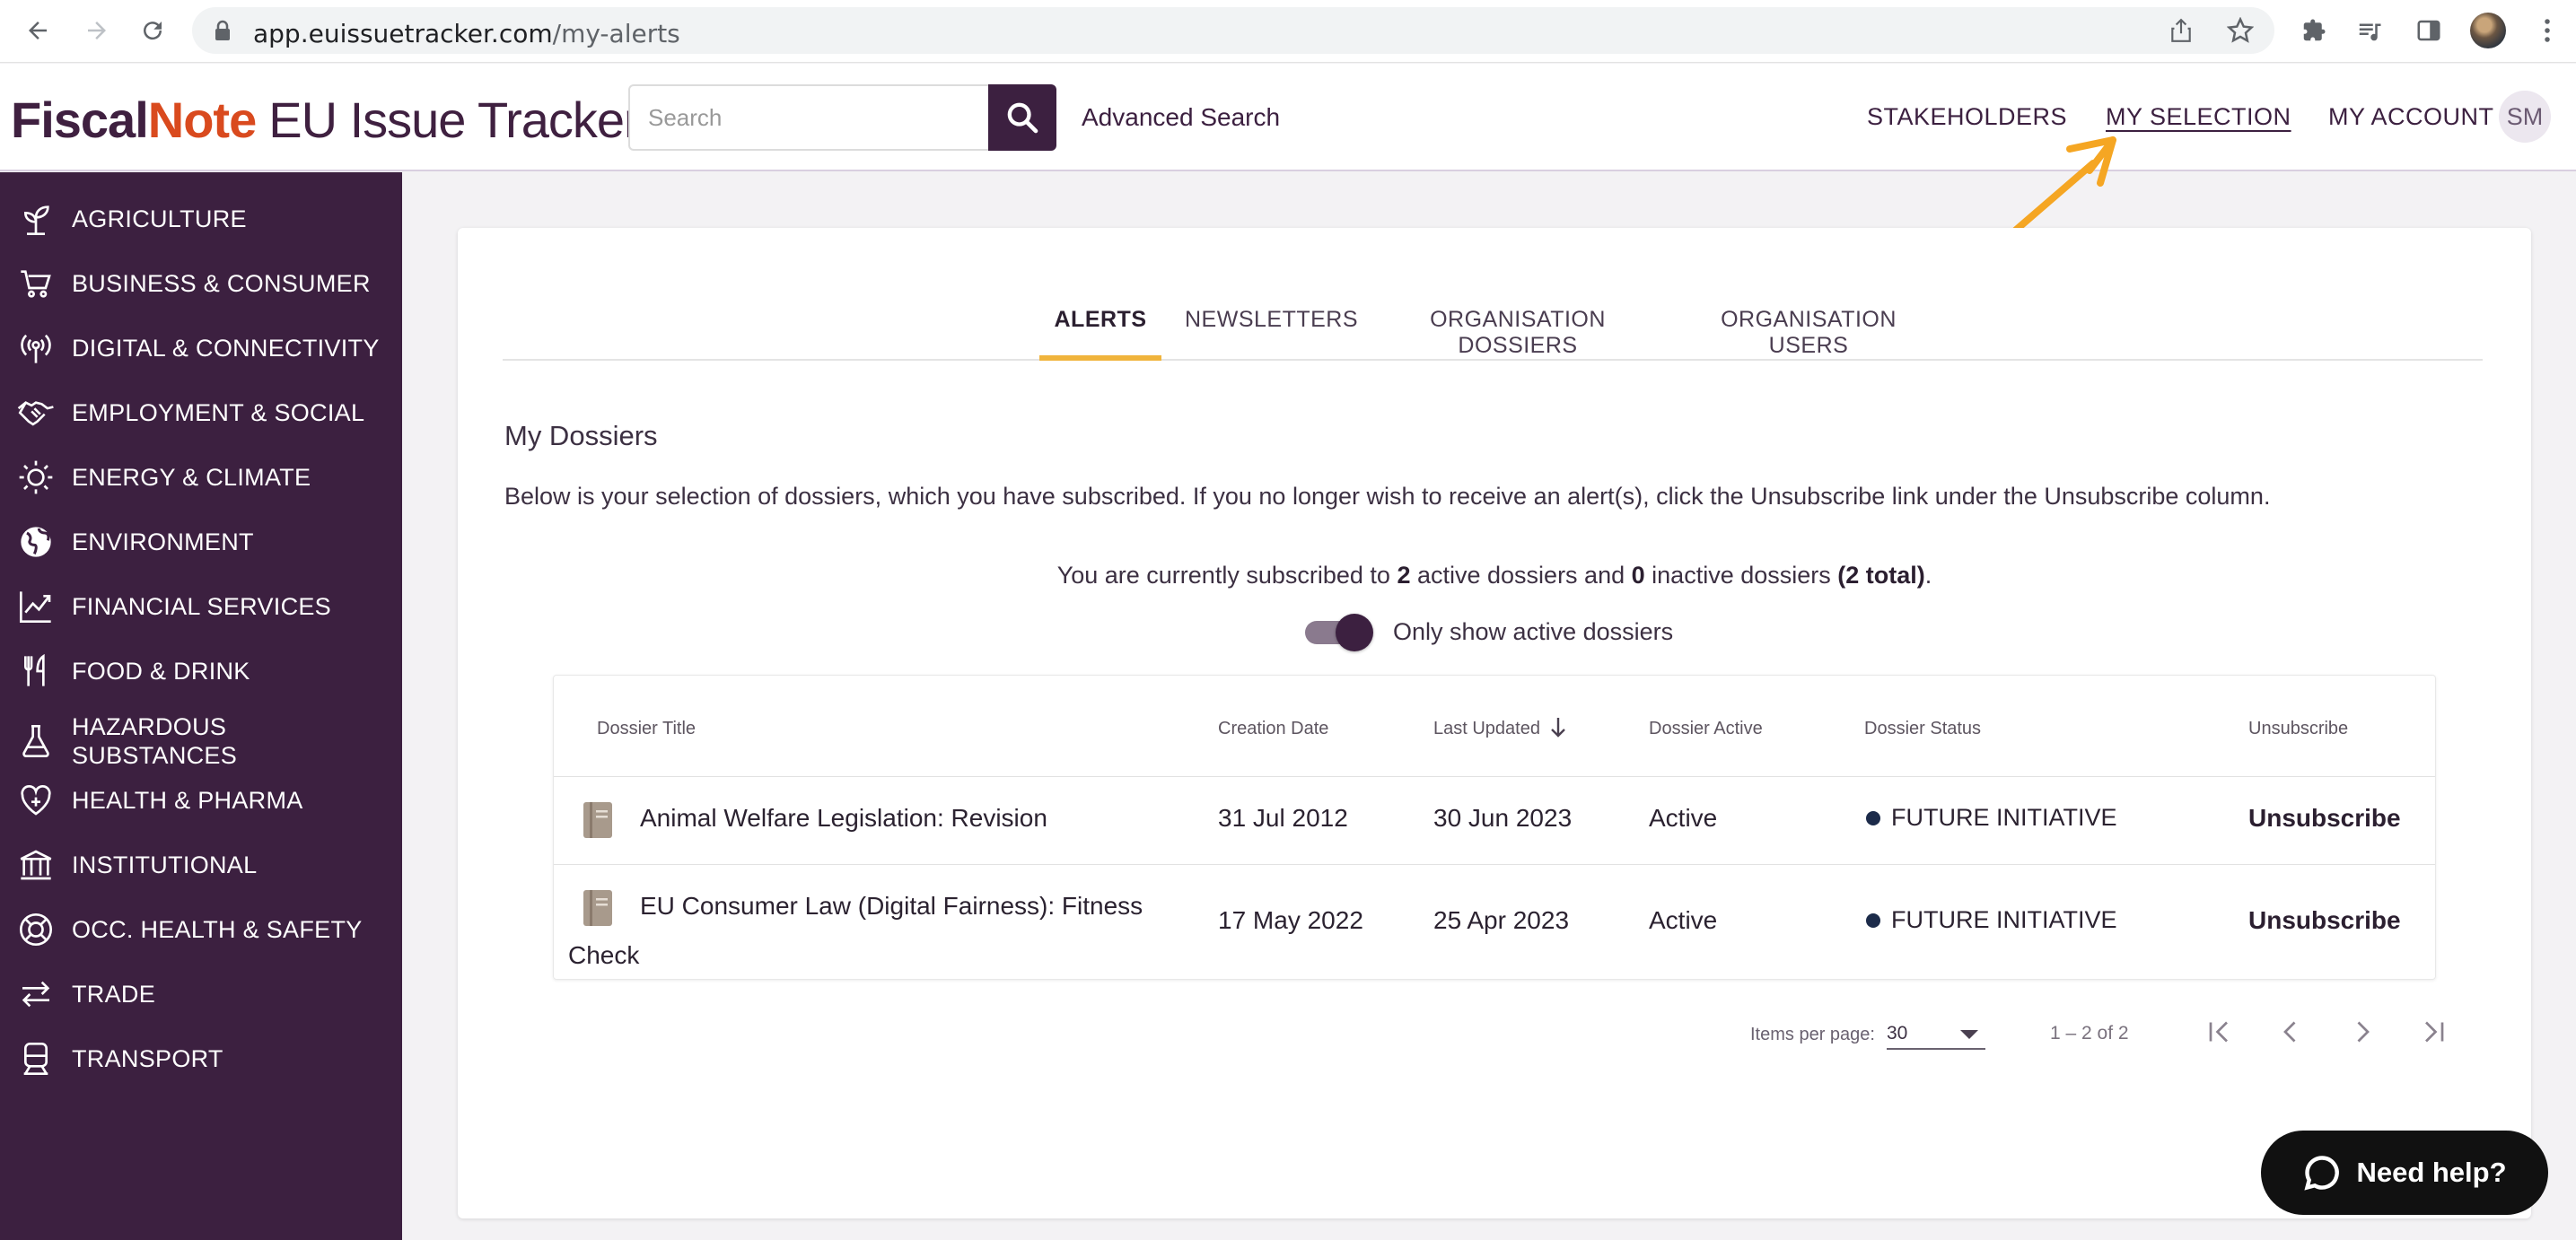  What do you see at coordinates (1969, 1034) in the screenshot?
I see `chevron-down-icon` at bounding box center [1969, 1034].